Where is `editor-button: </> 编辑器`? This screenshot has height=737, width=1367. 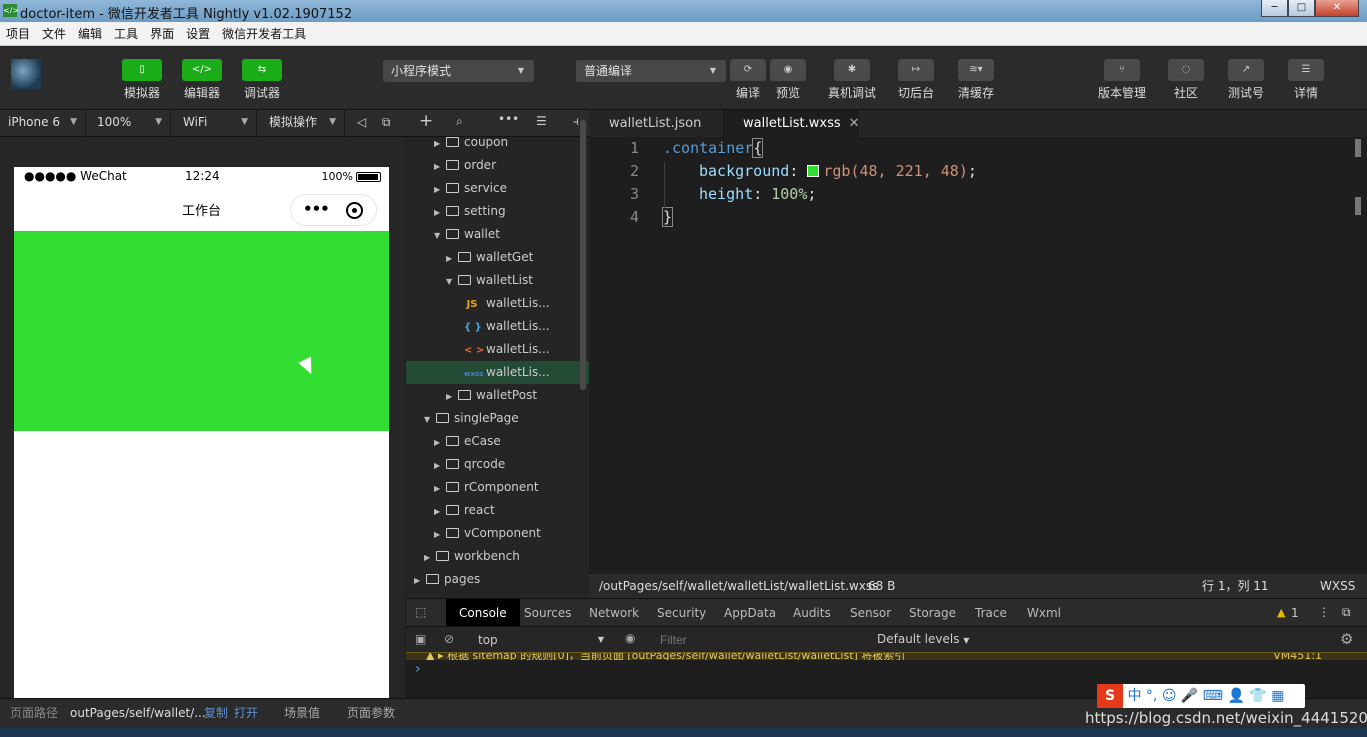
editor-button: </> 编辑器 is located at coordinates (202, 80).